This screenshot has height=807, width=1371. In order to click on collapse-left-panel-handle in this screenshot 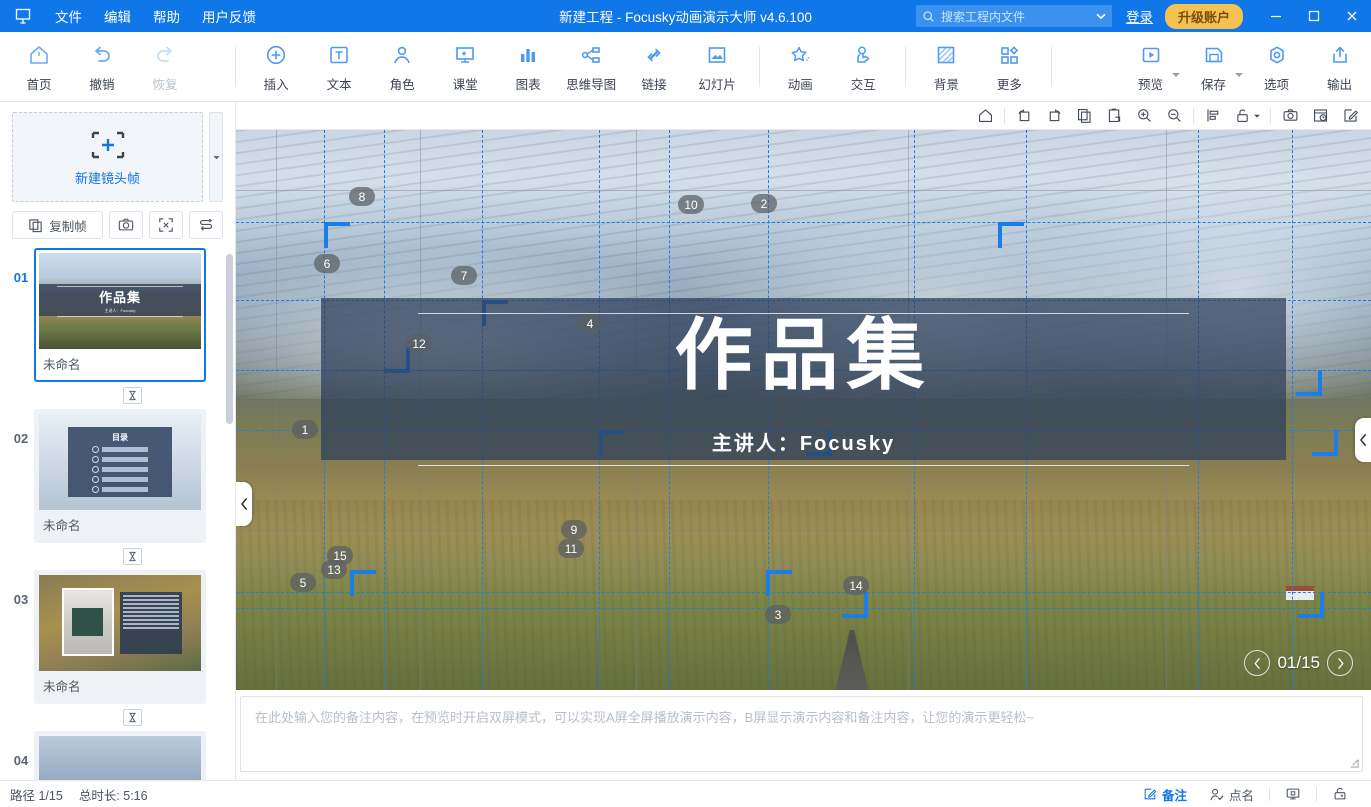, I will do `click(244, 504)`.